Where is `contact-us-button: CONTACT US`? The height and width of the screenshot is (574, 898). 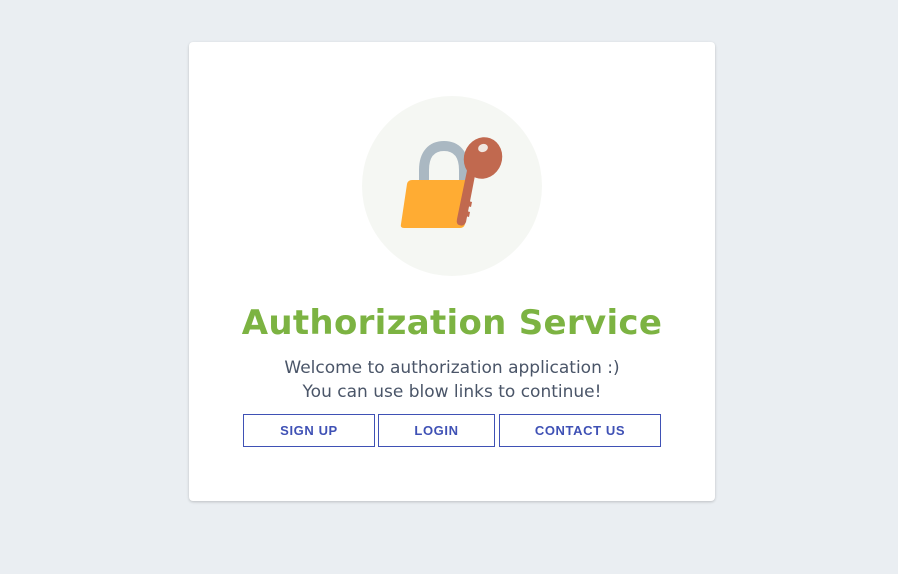 contact-us-button: CONTACT US is located at coordinates (580, 430).